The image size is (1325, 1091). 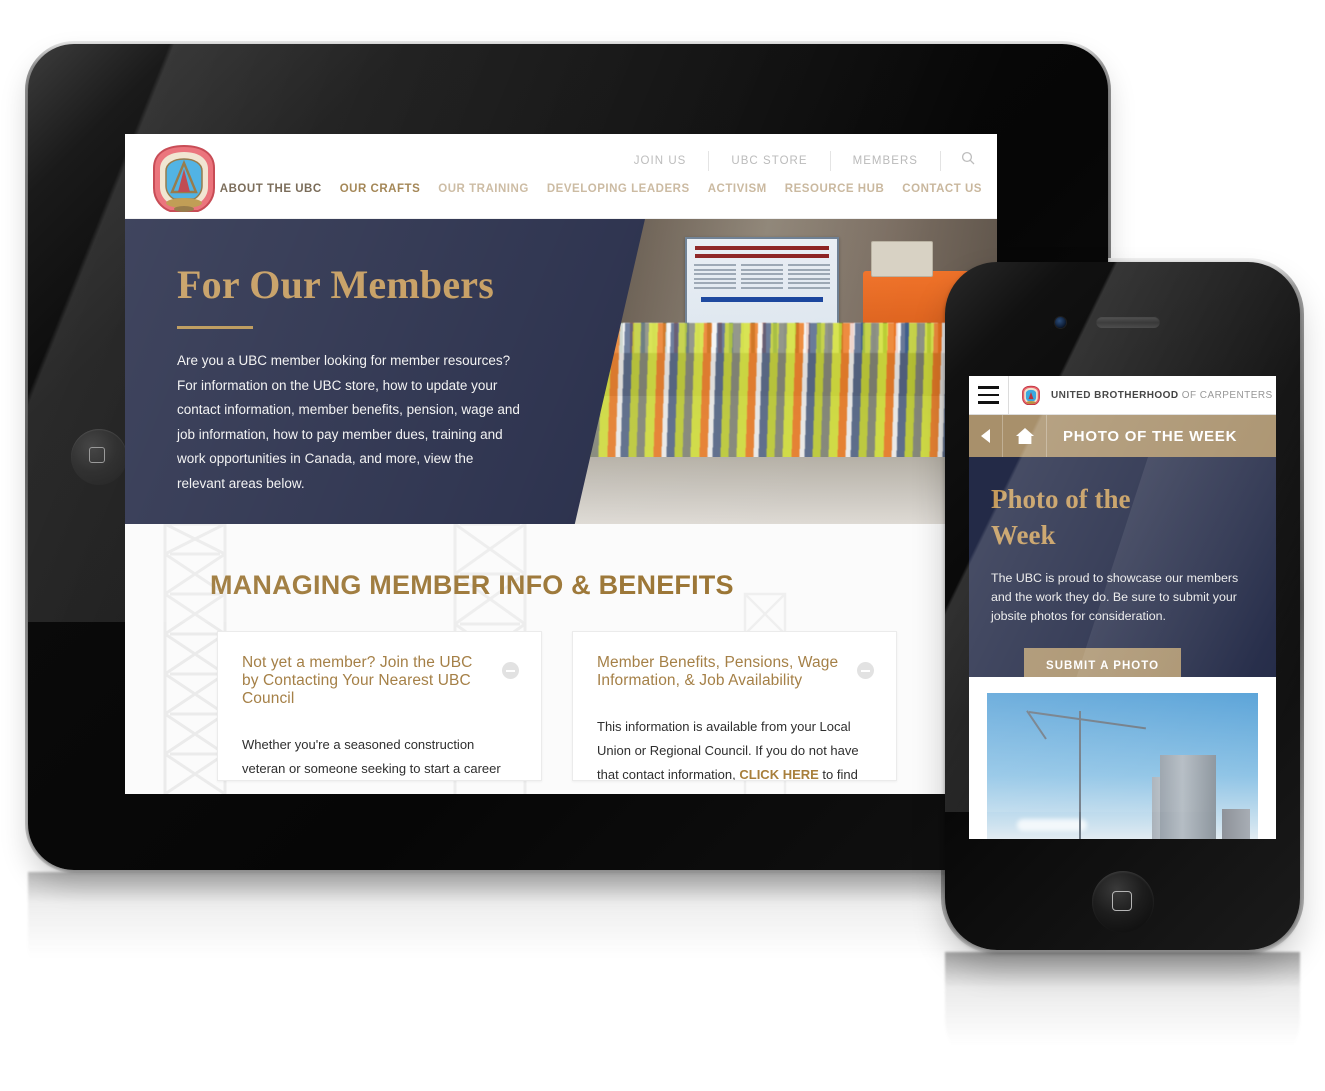 What do you see at coordinates (989, 395) in the screenshot?
I see `hamburger-menu-icon` at bounding box center [989, 395].